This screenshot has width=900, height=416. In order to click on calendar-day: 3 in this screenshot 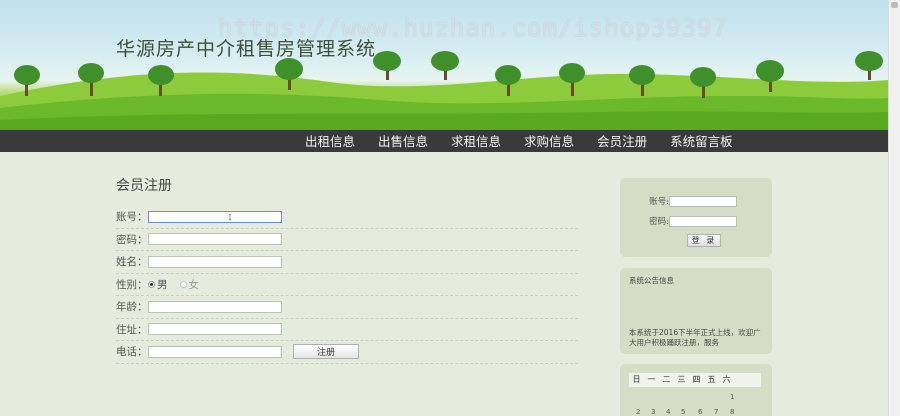, I will do `click(653, 412)`.